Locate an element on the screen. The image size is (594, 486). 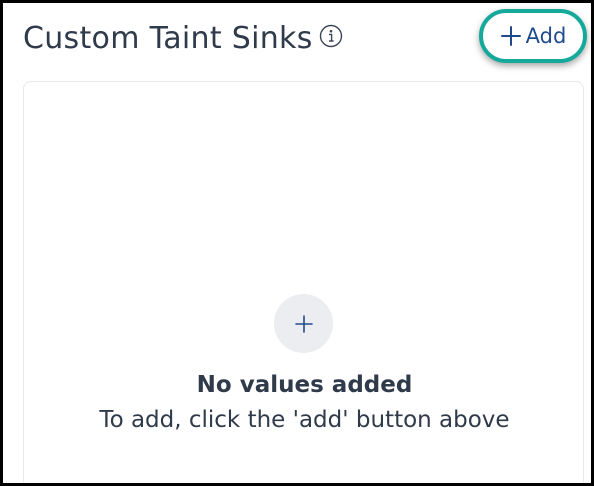
empty-state-add-button is located at coordinates (303, 323).